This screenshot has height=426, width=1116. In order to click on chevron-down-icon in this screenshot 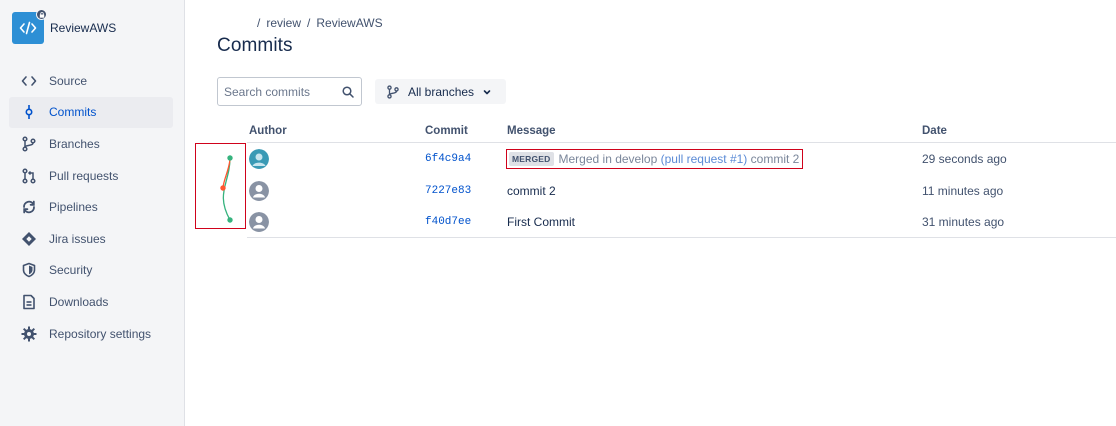, I will do `click(487, 91)`.